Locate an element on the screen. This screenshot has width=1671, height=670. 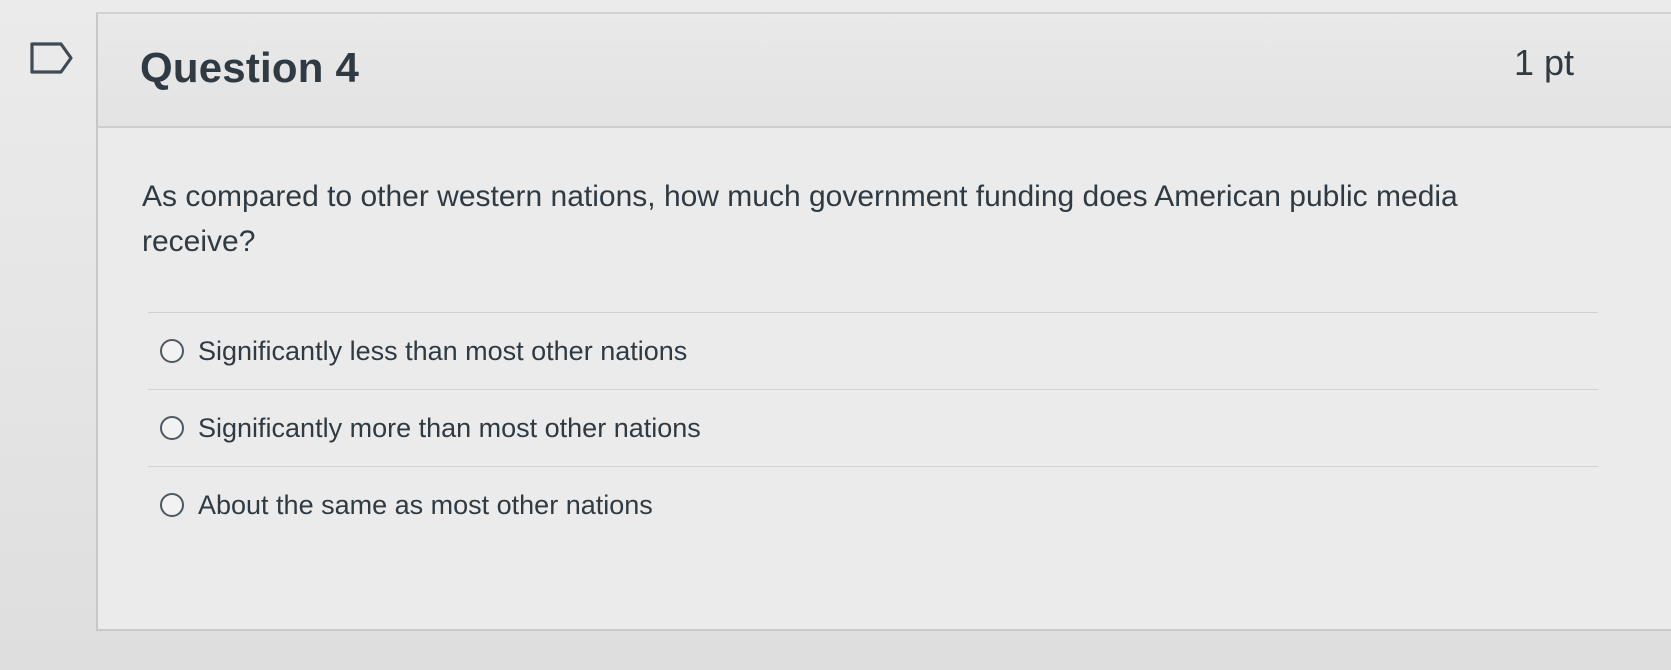
answer-label: About the same as most other nations is located at coordinates (425, 504).